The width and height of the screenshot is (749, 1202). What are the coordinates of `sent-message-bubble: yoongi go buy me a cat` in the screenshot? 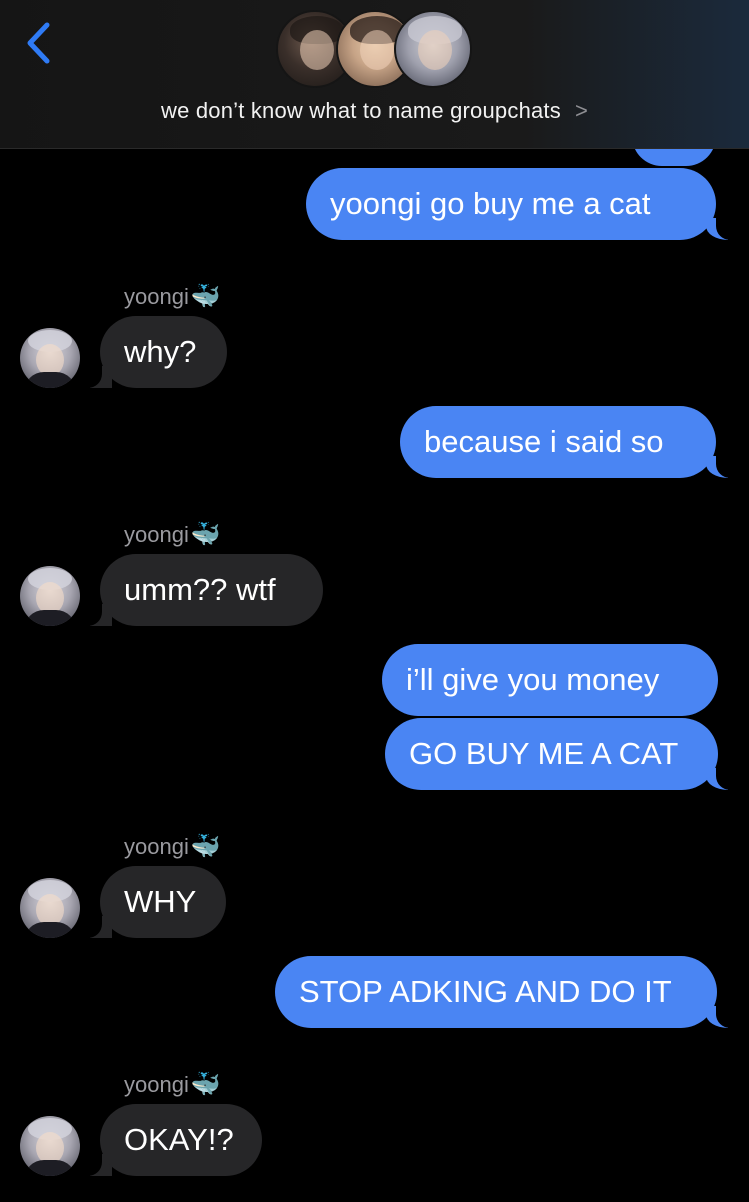 It's located at (511, 204).